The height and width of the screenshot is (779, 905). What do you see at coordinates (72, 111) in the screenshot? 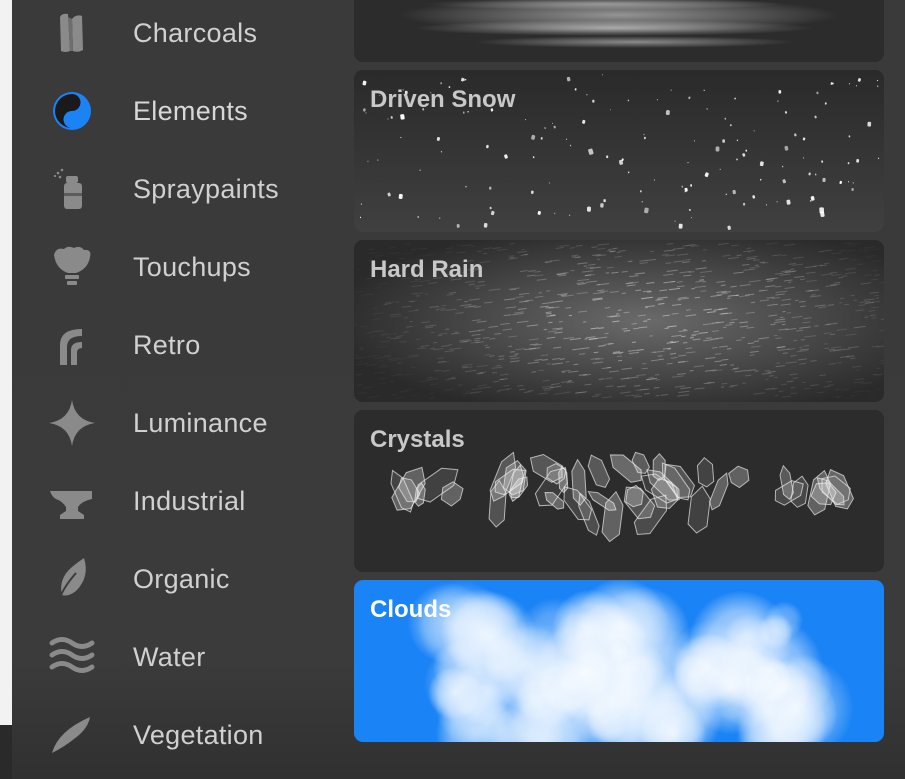
I see `yin-yang-icon` at bounding box center [72, 111].